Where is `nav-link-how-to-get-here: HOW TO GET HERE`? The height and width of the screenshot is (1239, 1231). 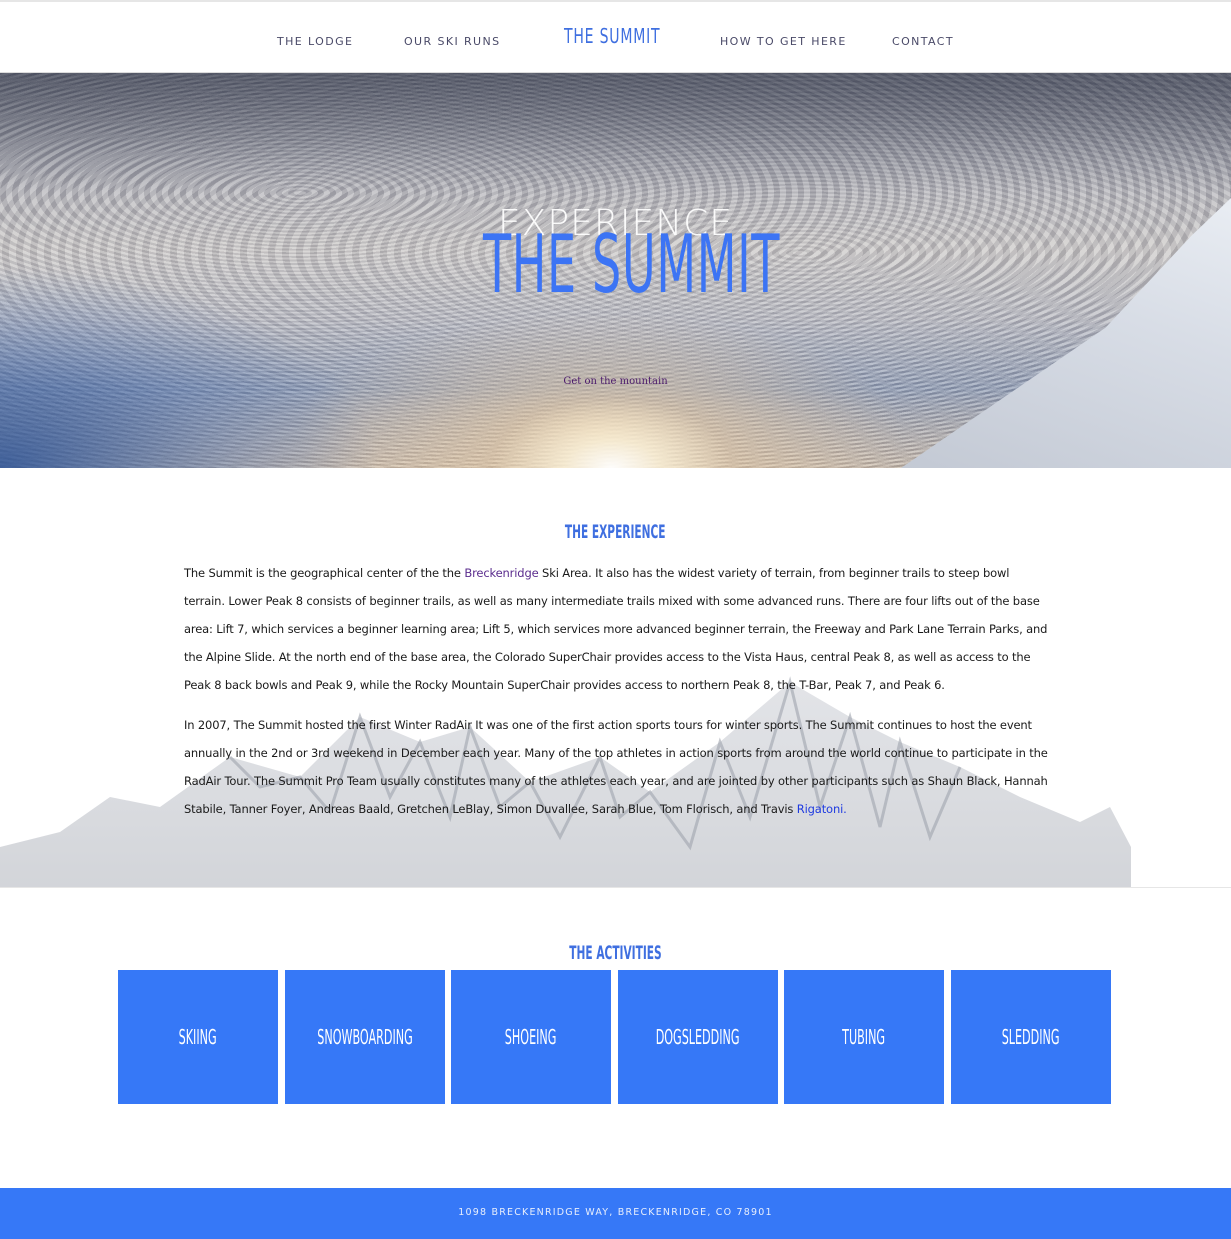 nav-link-how-to-get-here: HOW TO GET HERE is located at coordinates (783, 41).